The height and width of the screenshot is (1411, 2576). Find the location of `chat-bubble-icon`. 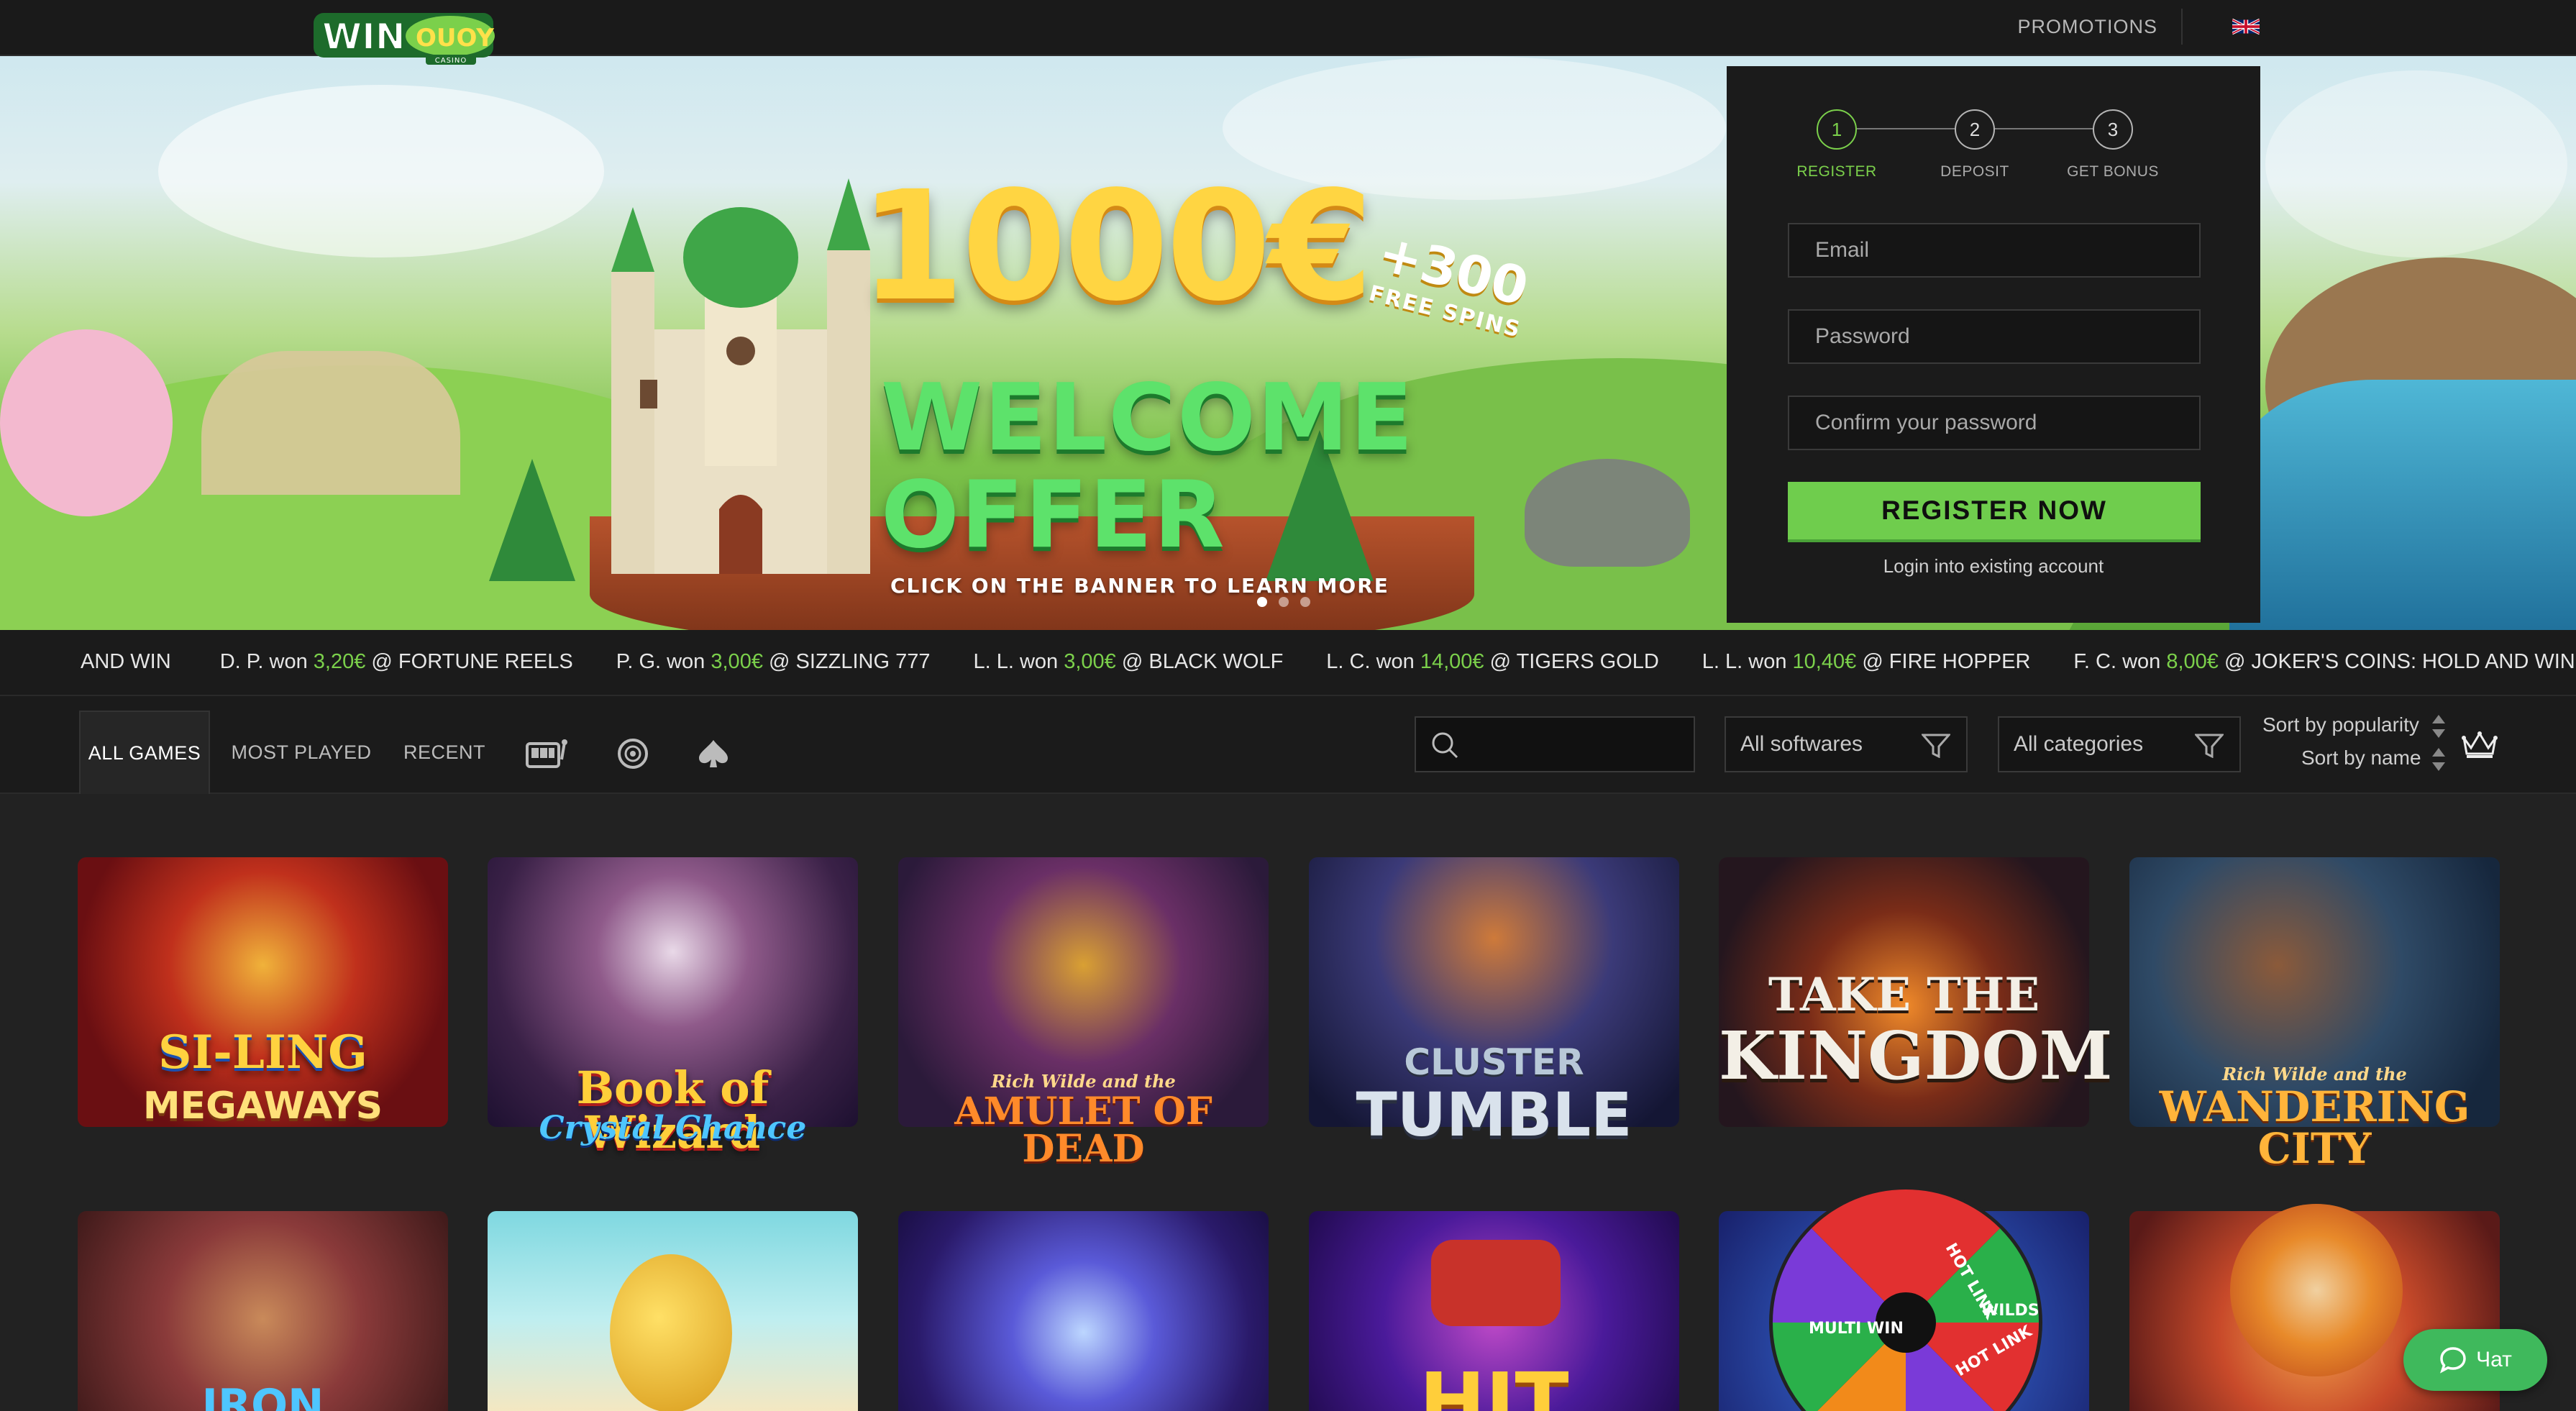

chat-bubble-icon is located at coordinates (2453, 1360).